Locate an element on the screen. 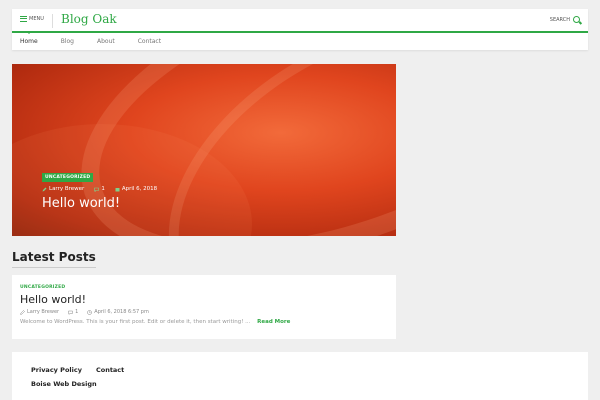 This screenshot has width=600, height=400. footer-nav: Privacy Policy Contact is located at coordinates (300, 370).